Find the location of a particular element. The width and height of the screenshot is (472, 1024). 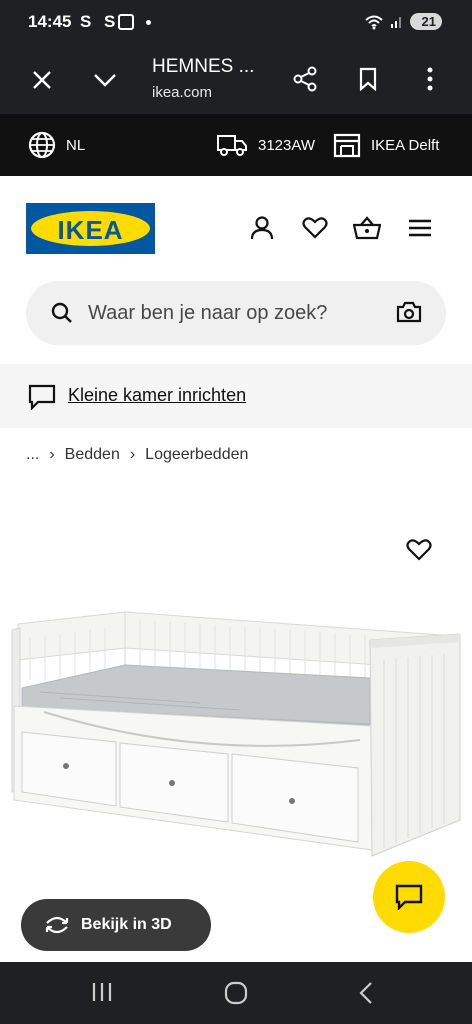

chevron-down-icon is located at coordinates (105, 80).